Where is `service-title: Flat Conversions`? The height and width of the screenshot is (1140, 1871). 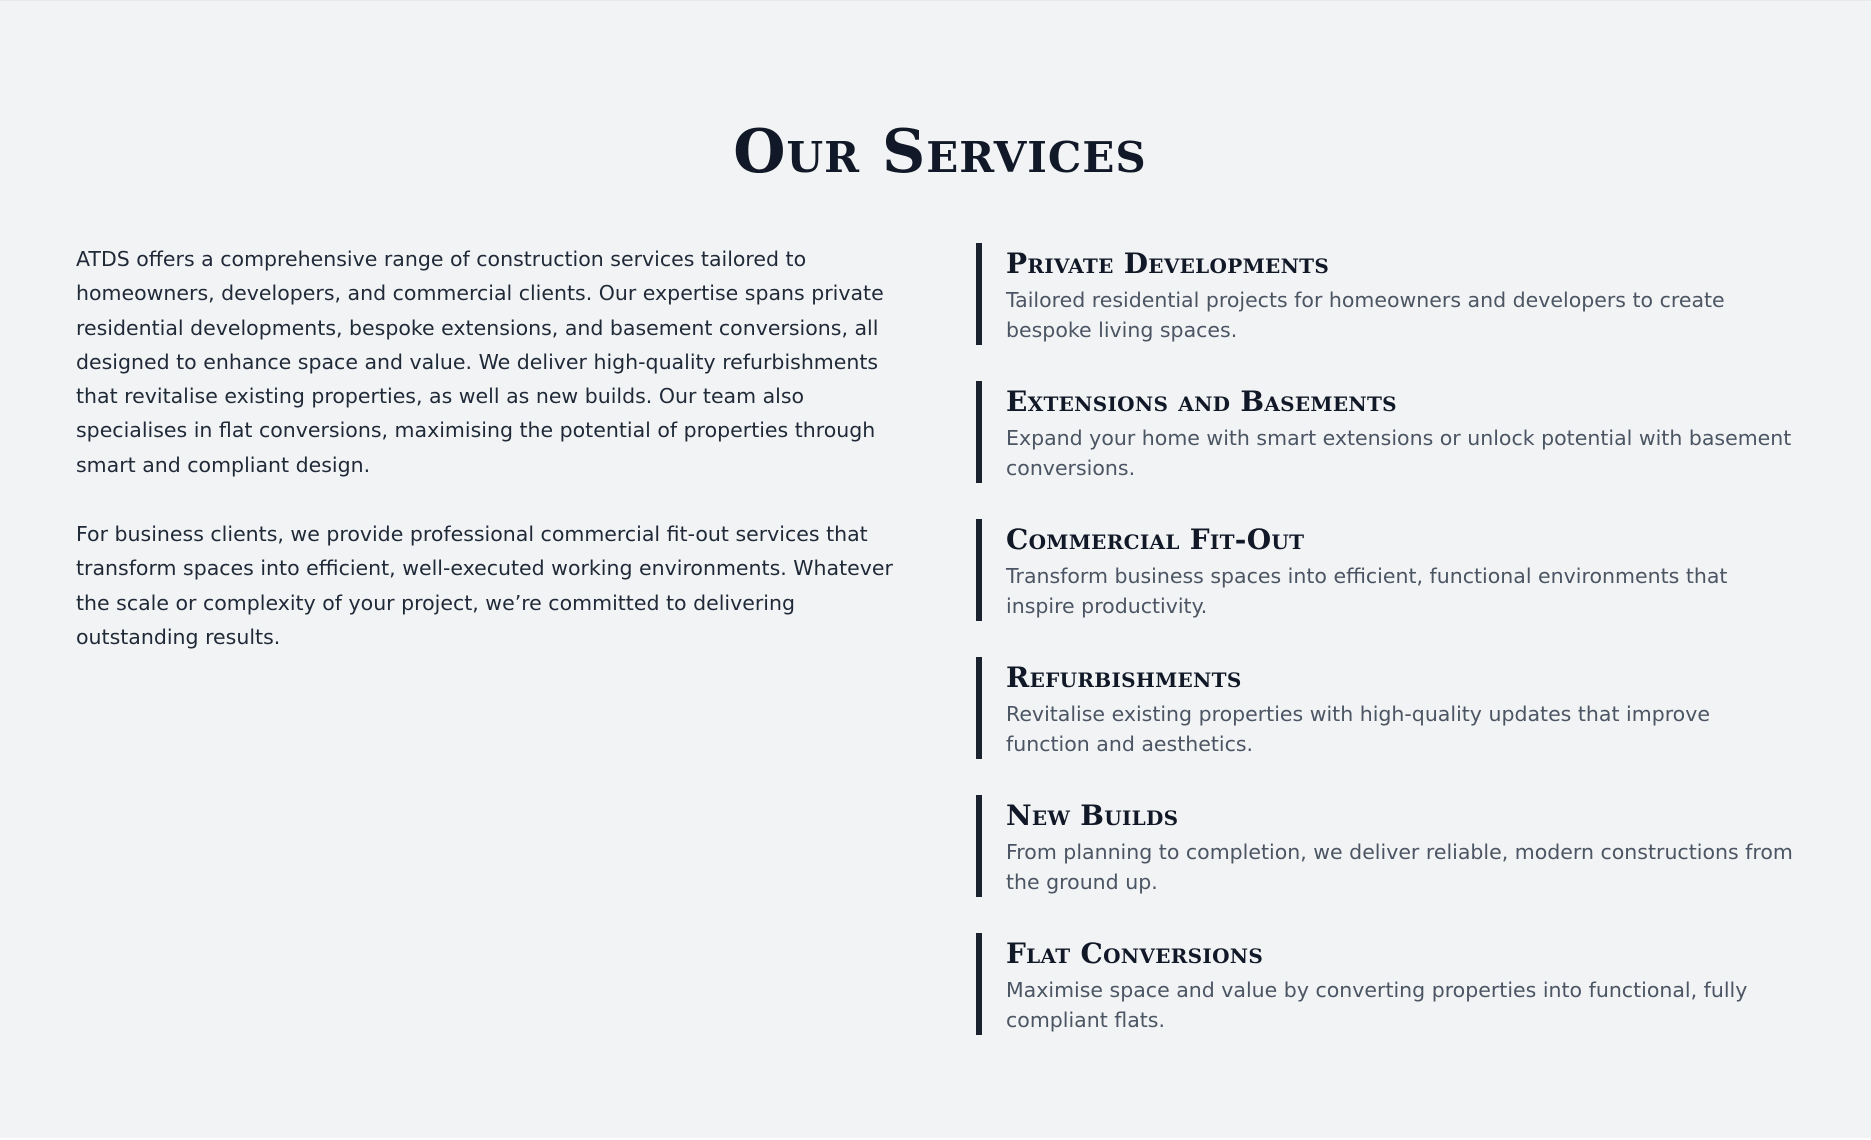
service-title: Flat Conversions is located at coordinates (1135, 953).